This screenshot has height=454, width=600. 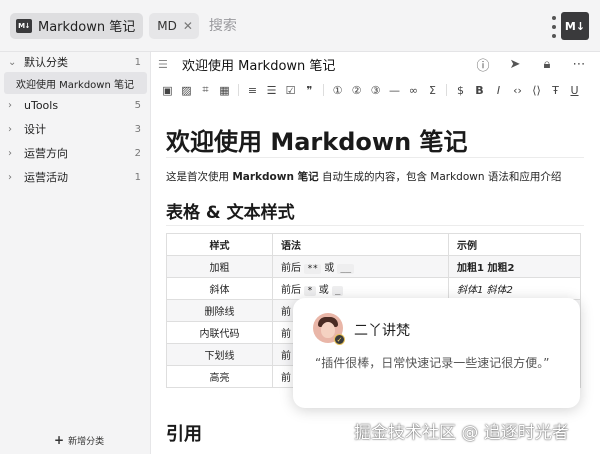 What do you see at coordinates (360, 266) in the screenshot?
I see `table-cell: 前后 ** 或 __` at bounding box center [360, 266].